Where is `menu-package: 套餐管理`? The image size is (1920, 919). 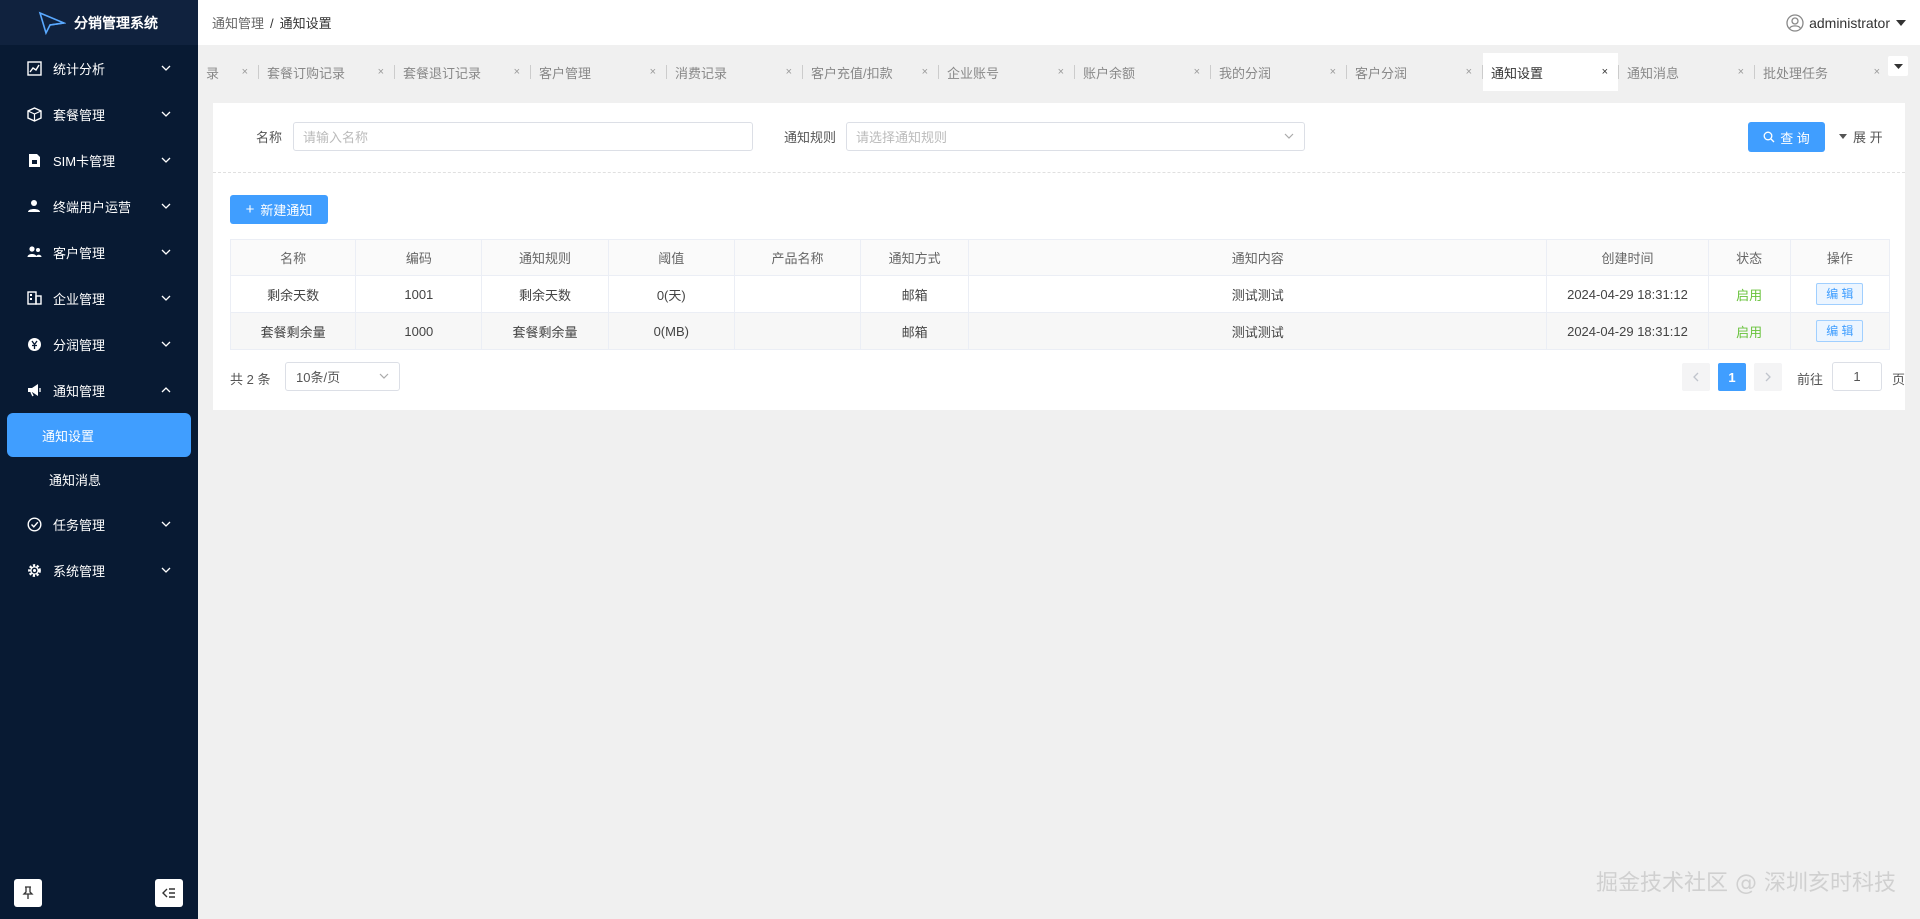 menu-package: 套餐管理 is located at coordinates (99, 114).